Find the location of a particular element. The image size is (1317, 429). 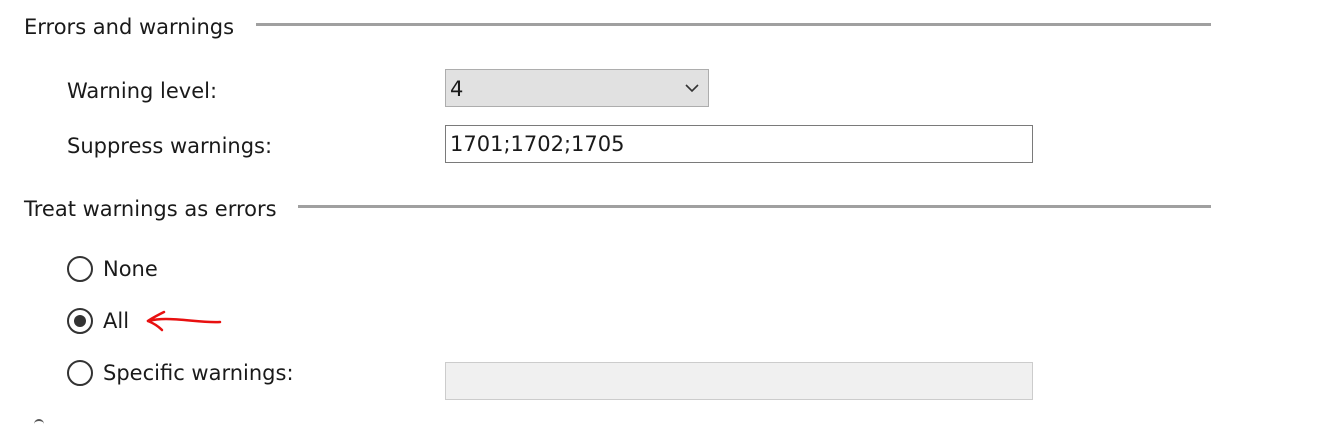

suppress-warnings-input is located at coordinates (739, 144).